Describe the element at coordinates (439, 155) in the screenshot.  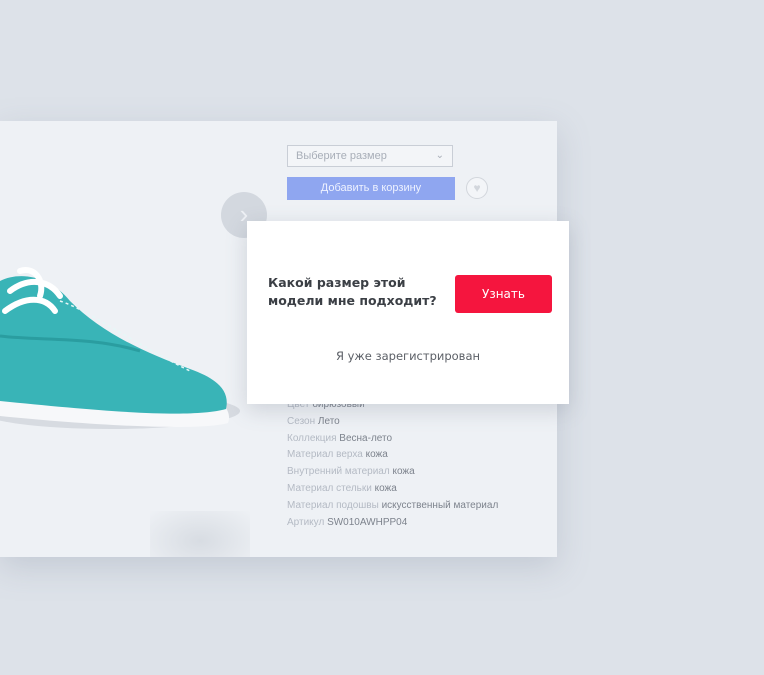
I see `chevron-down-icon: ⌄` at that location.